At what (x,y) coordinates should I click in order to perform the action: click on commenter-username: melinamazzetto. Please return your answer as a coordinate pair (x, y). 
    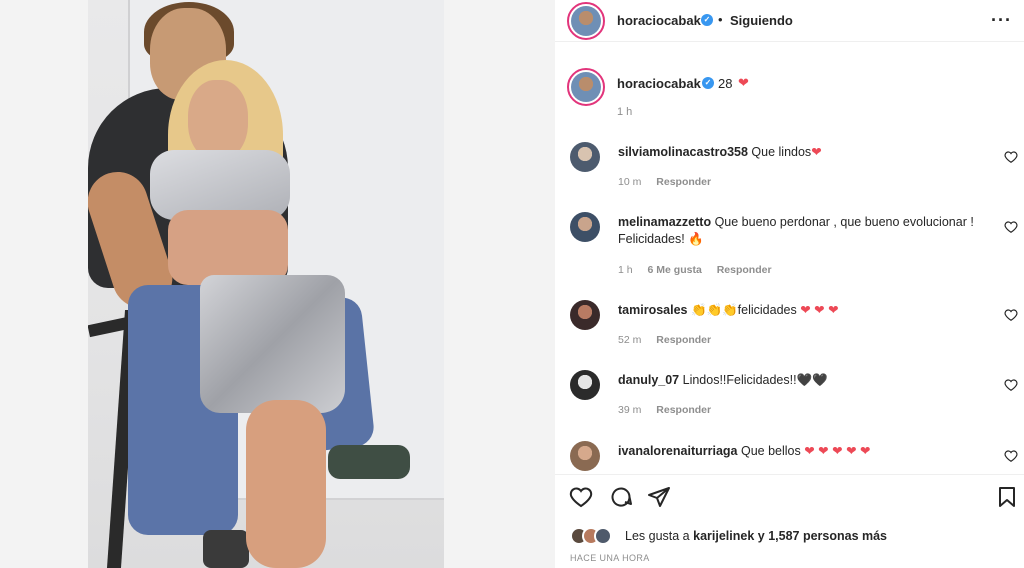
    Looking at the image, I should click on (664, 222).